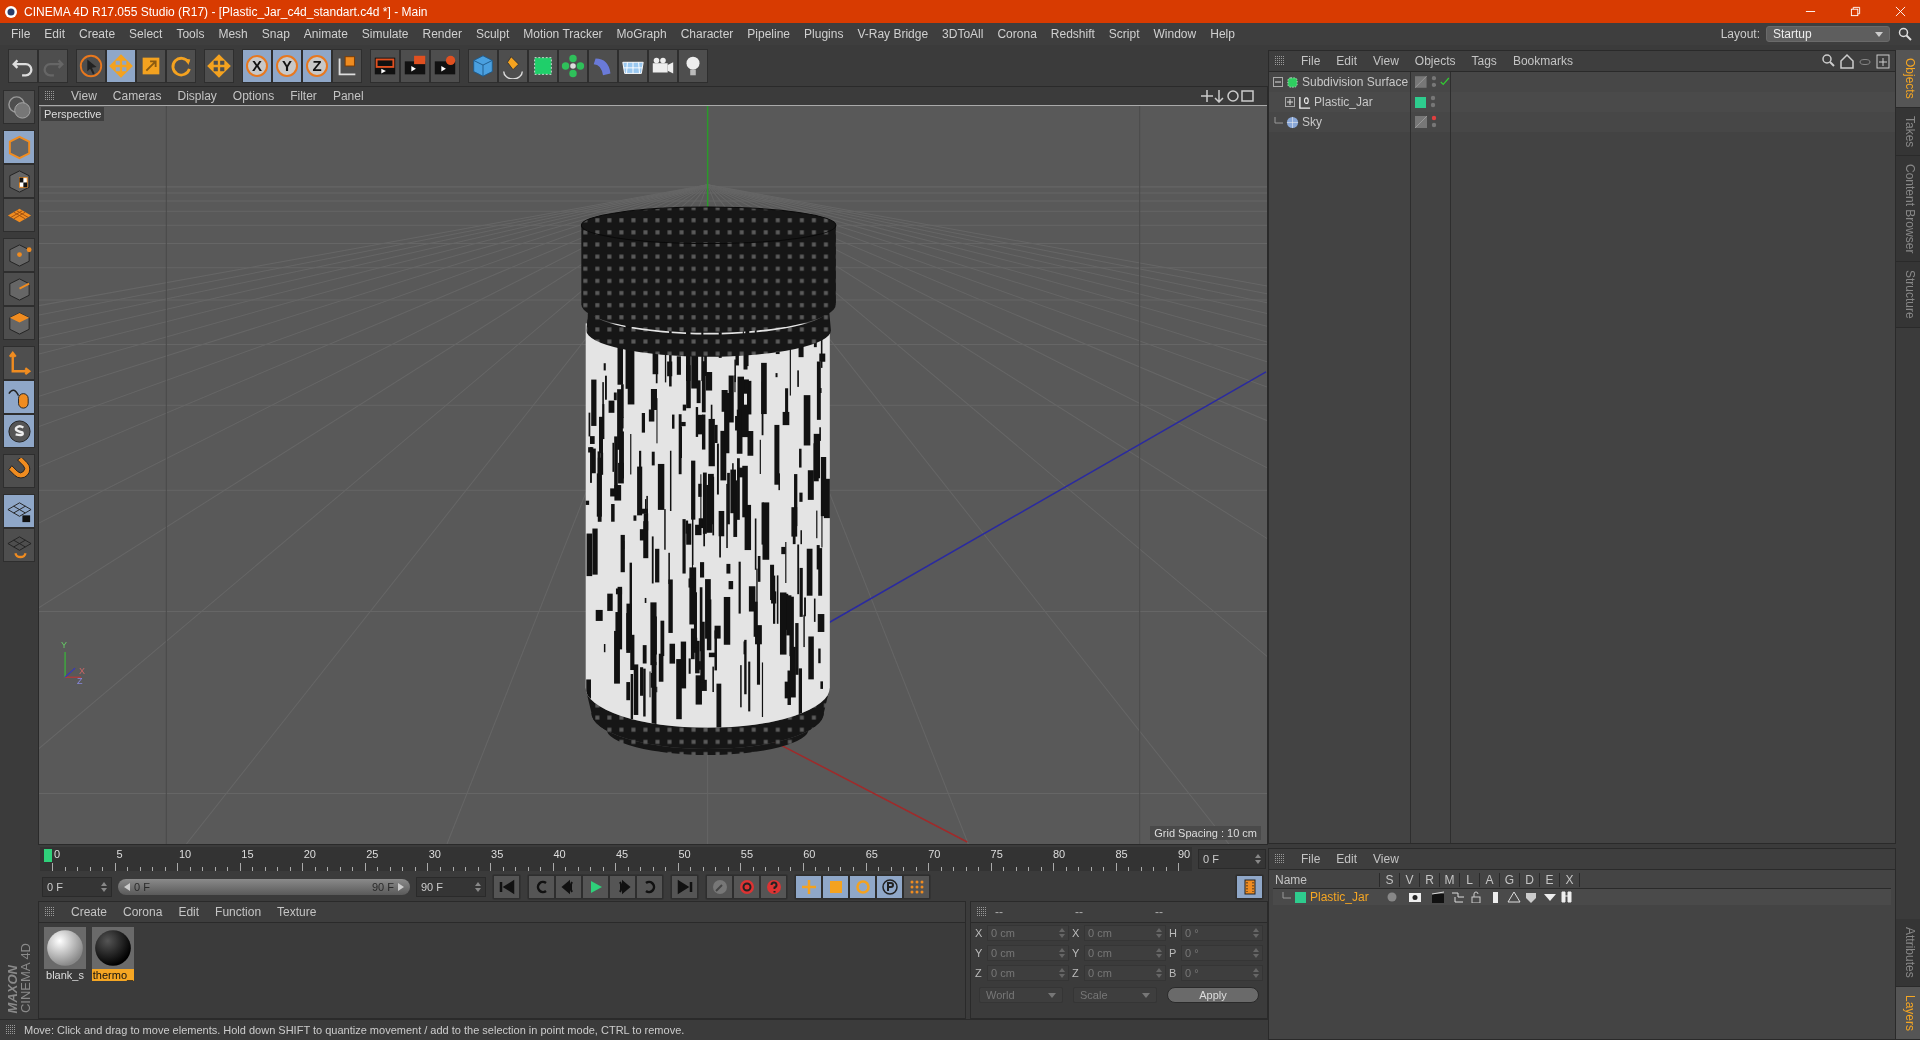 The image size is (1920, 1040). I want to click on scale-button, so click(151, 65).